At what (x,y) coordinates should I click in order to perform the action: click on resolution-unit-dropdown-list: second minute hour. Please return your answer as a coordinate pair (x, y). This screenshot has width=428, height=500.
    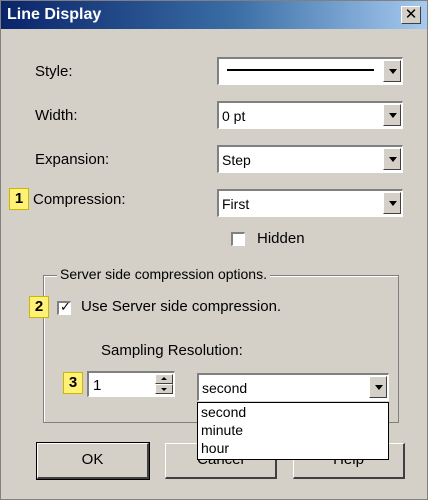
    Looking at the image, I should click on (293, 431).